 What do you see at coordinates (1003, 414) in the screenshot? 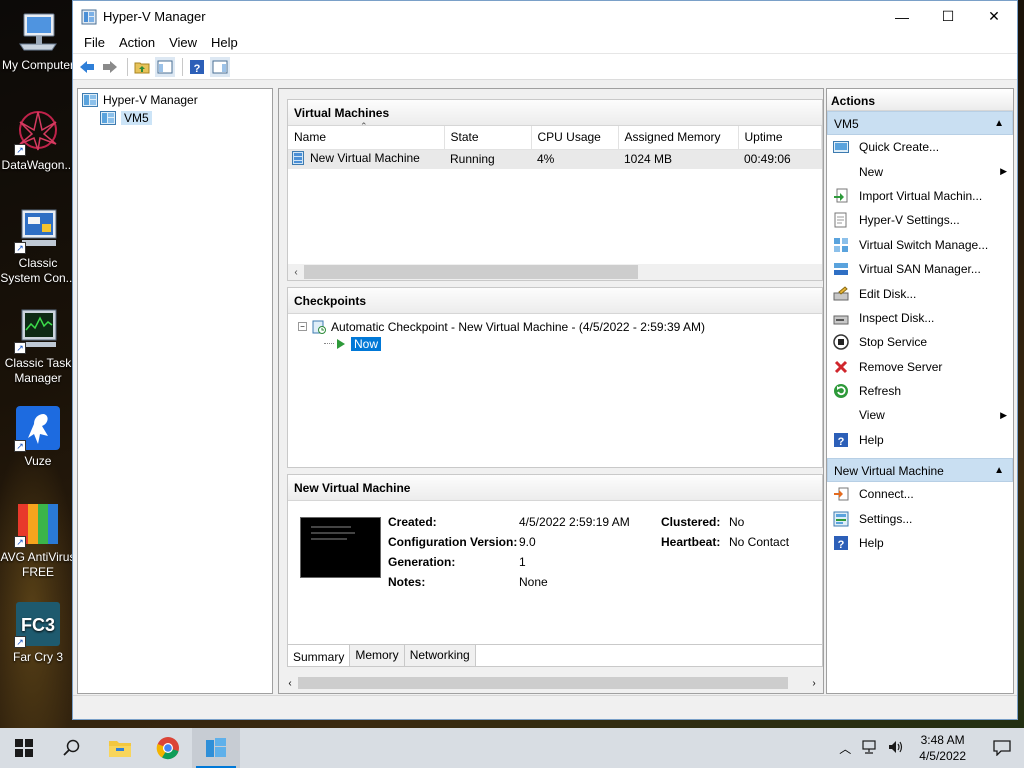
I see `submenu-arrow-icon: ▶` at bounding box center [1003, 414].